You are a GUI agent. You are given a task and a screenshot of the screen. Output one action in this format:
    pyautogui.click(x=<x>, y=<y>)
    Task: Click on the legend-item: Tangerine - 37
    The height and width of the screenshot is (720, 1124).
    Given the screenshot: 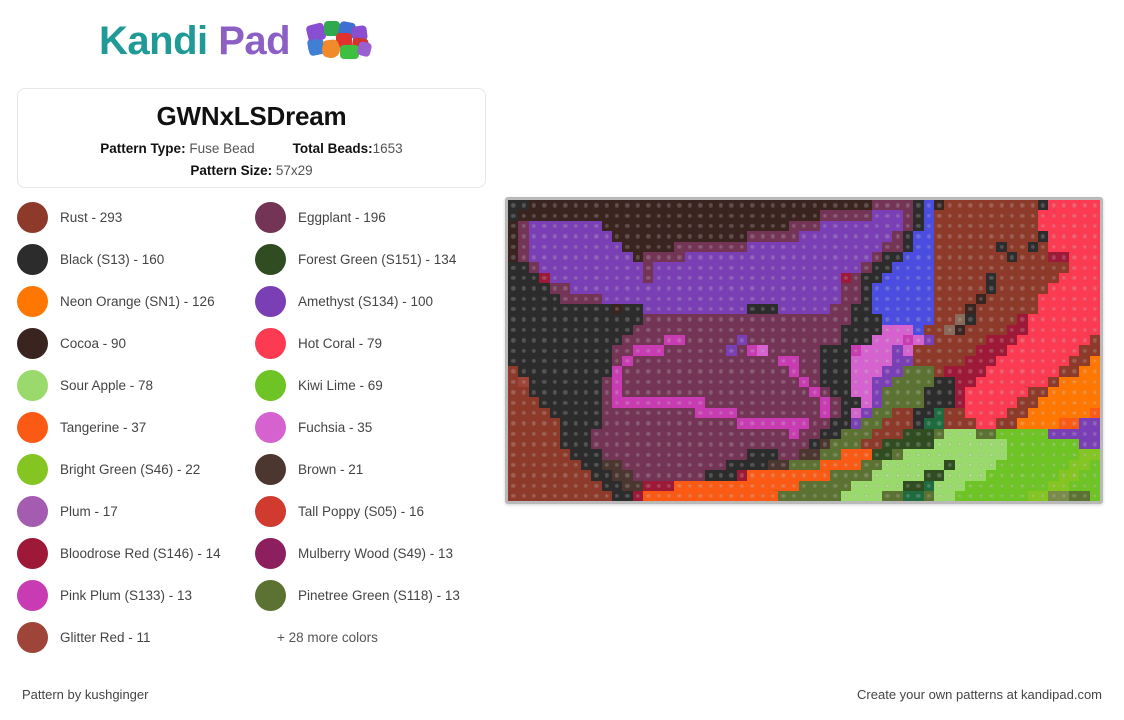 What is the action you would take?
    pyautogui.click(x=133, y=427)
    